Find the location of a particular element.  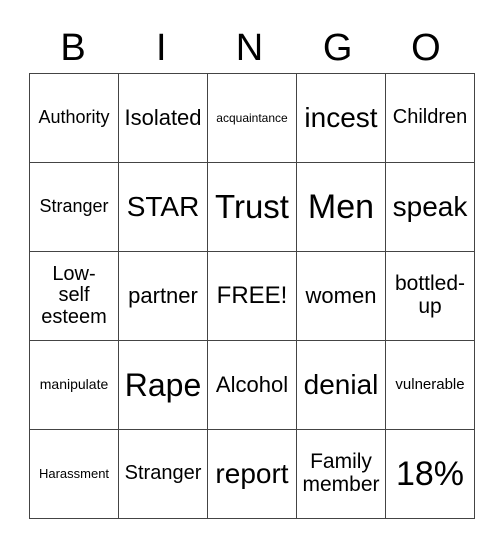

bingo-cell: Rape is located at coordinates (163, 385).